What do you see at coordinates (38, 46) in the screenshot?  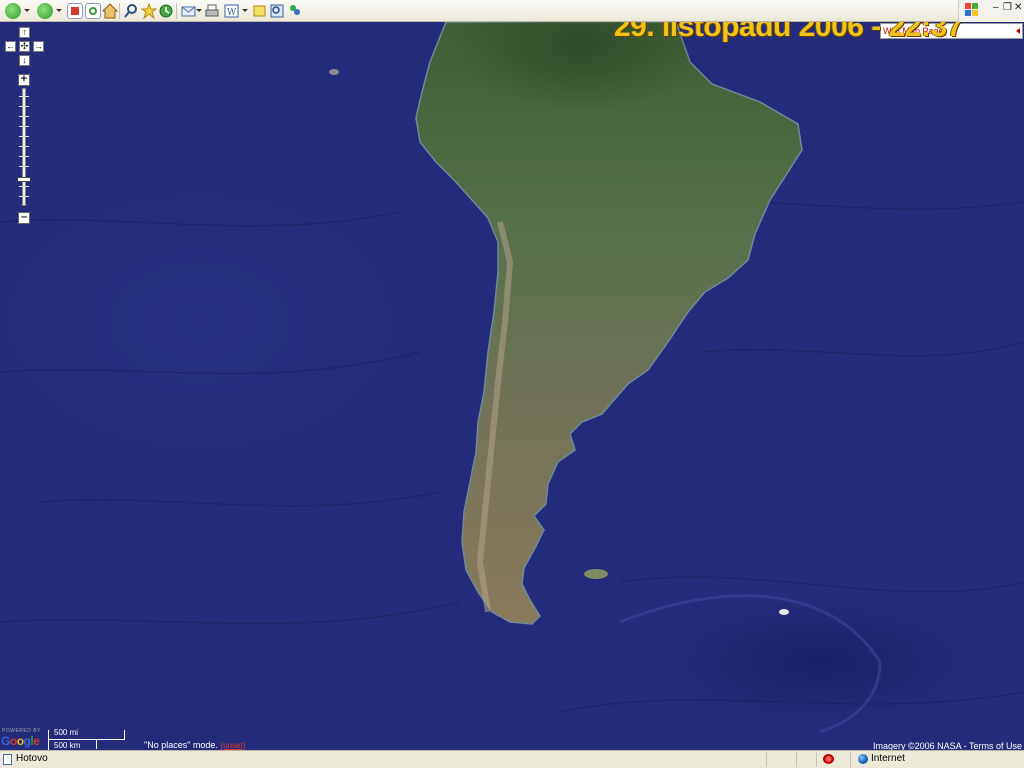 I see `pan-right-button: →` at bounding box center [38, 46].